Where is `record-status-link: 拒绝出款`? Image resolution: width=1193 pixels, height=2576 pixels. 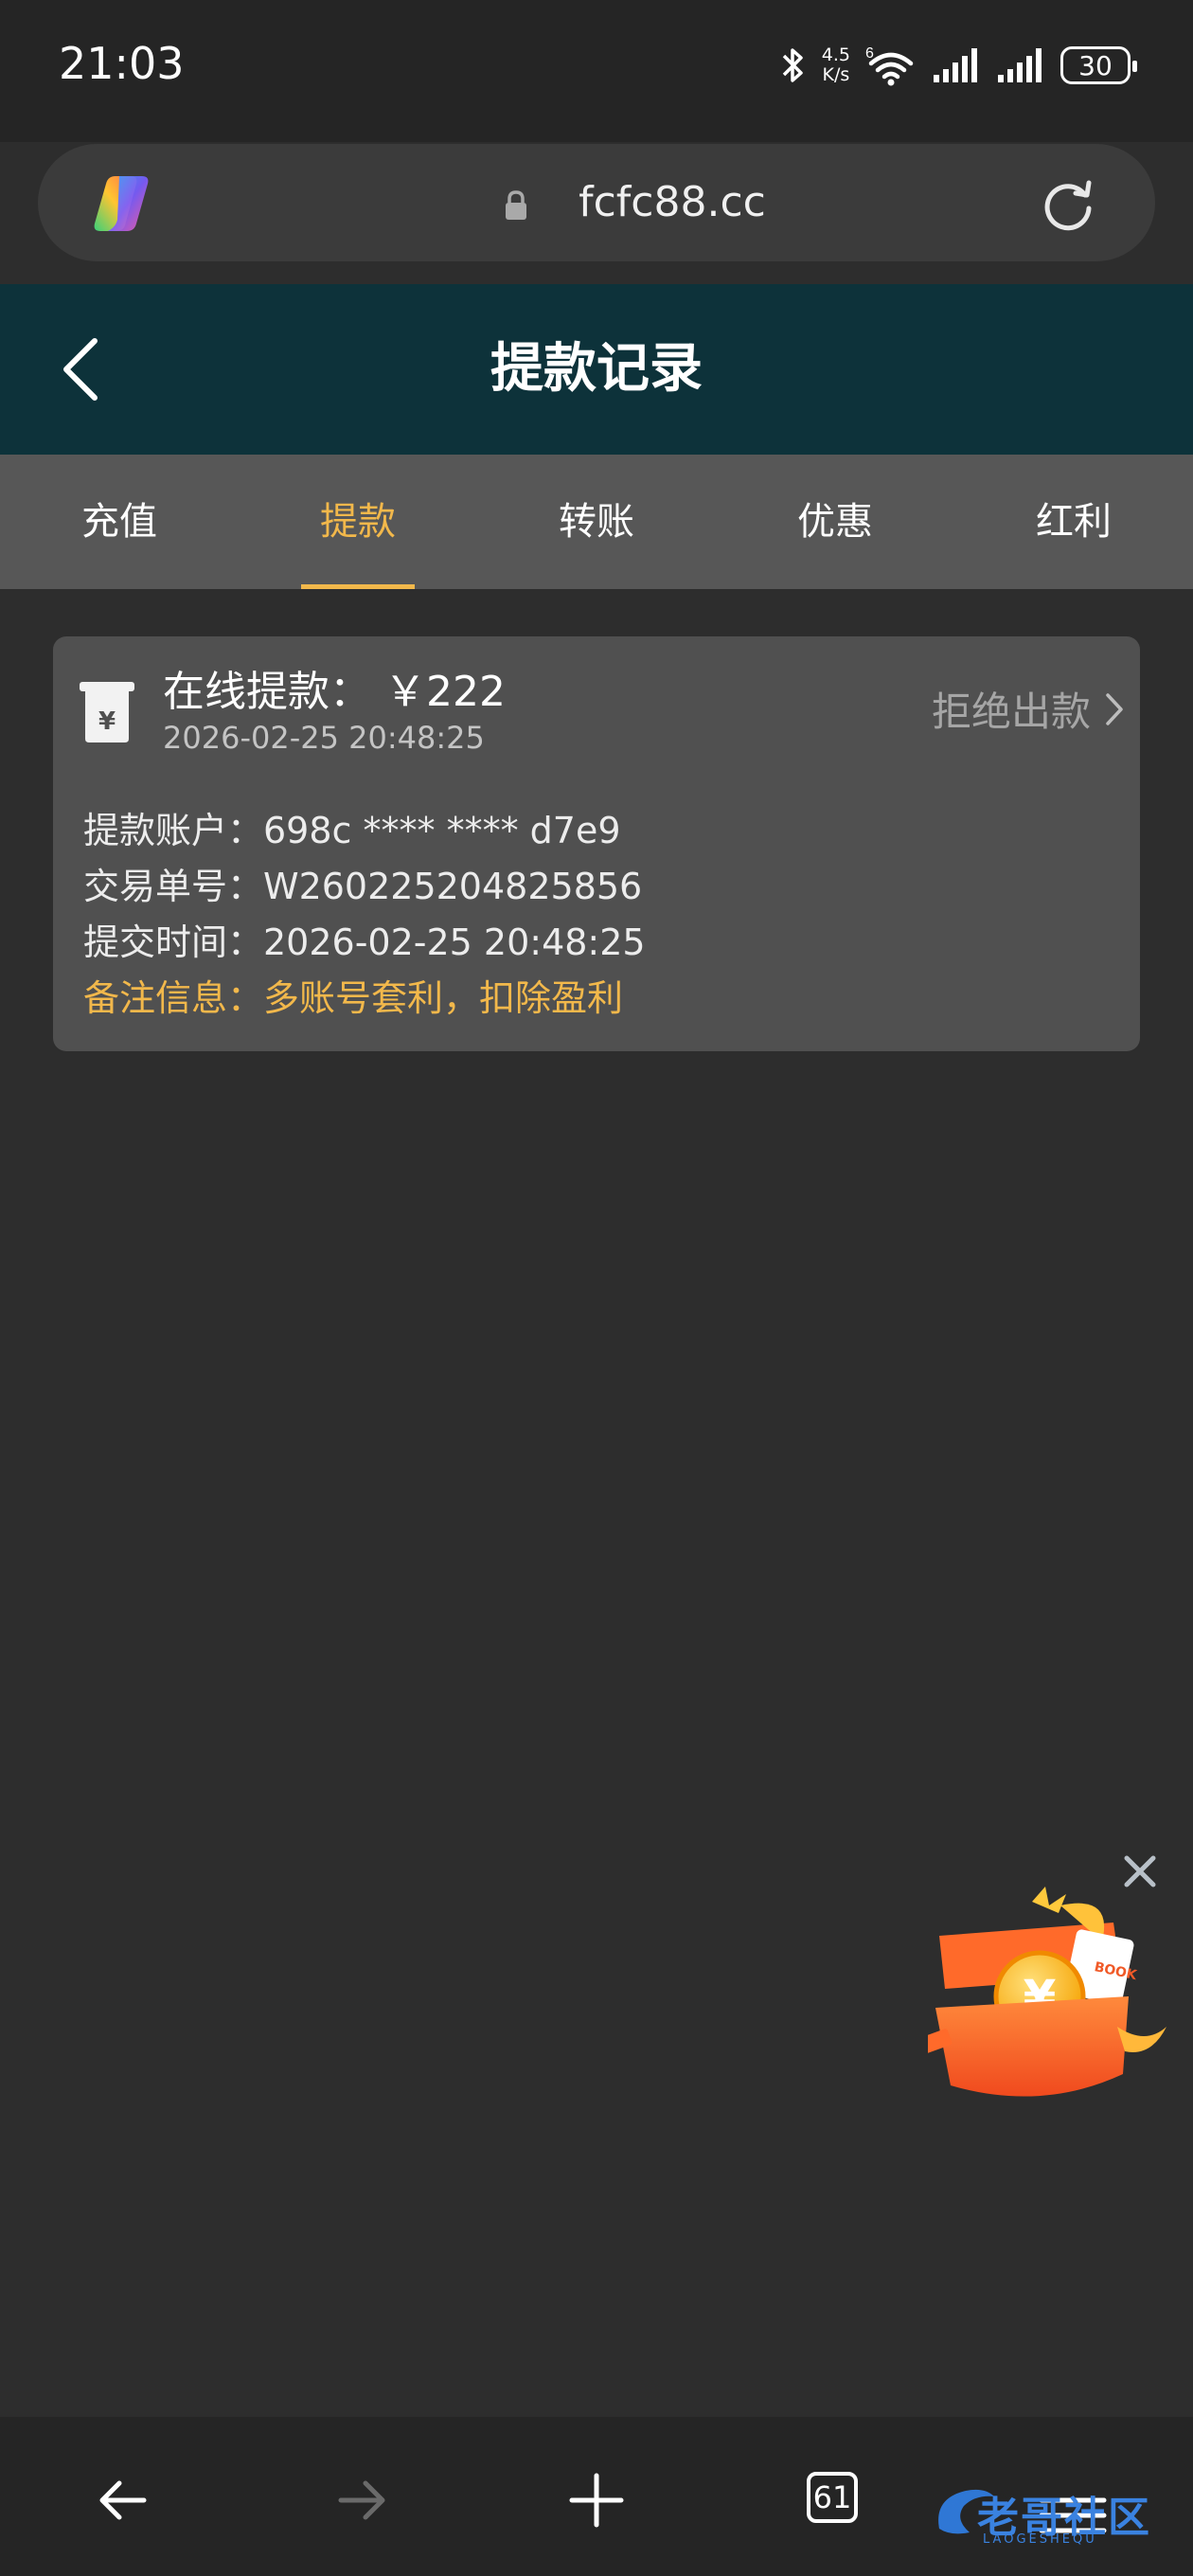
record-status-link: 拒绝出款 is located at coordinates (1028, 709).